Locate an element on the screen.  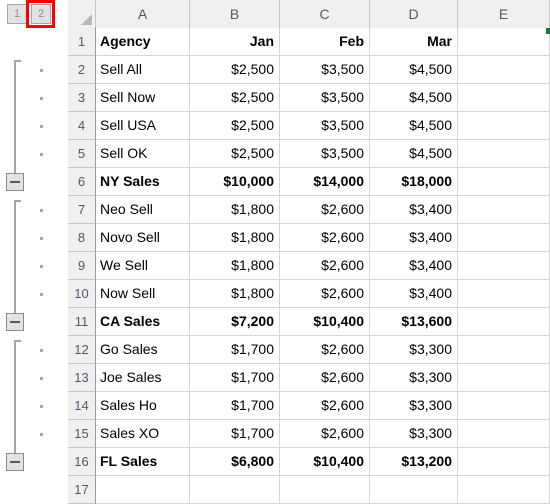
cell-B7: $1,800 is located at coordinates (235, 210).